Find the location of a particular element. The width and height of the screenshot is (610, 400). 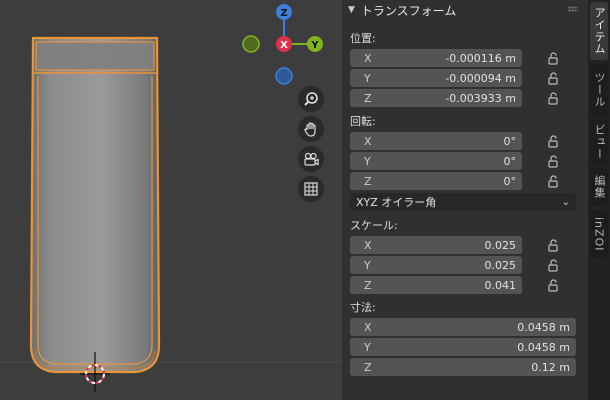

gizmo-z-label: Z is located at coordinates (283, 13).